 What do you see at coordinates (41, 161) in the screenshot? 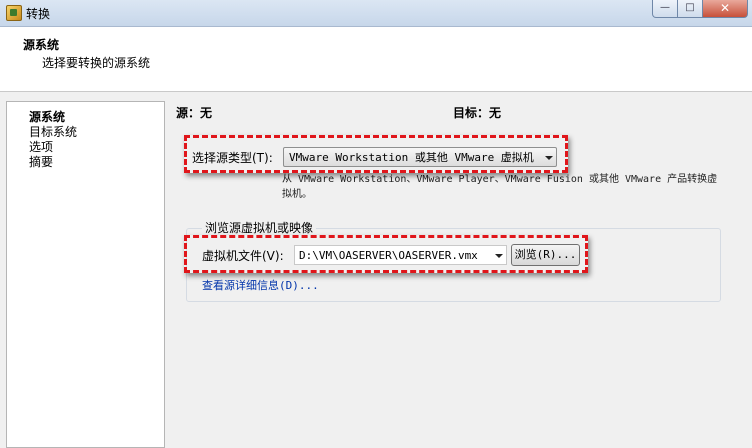
I see `nav-item-summary: 摘要` at bounding box center [41, 161].